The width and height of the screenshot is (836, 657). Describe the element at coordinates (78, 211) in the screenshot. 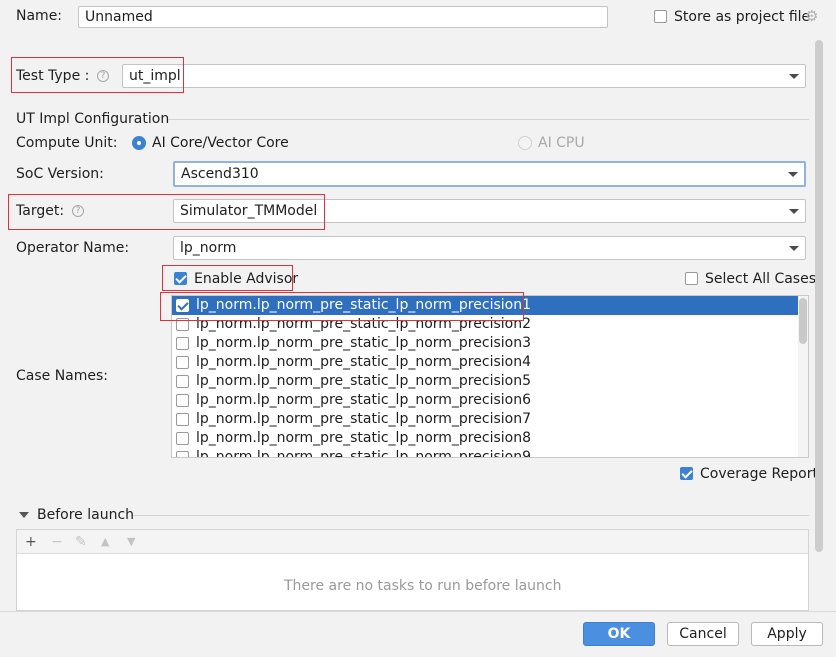

I see `target-help-icon: ?` at that location.